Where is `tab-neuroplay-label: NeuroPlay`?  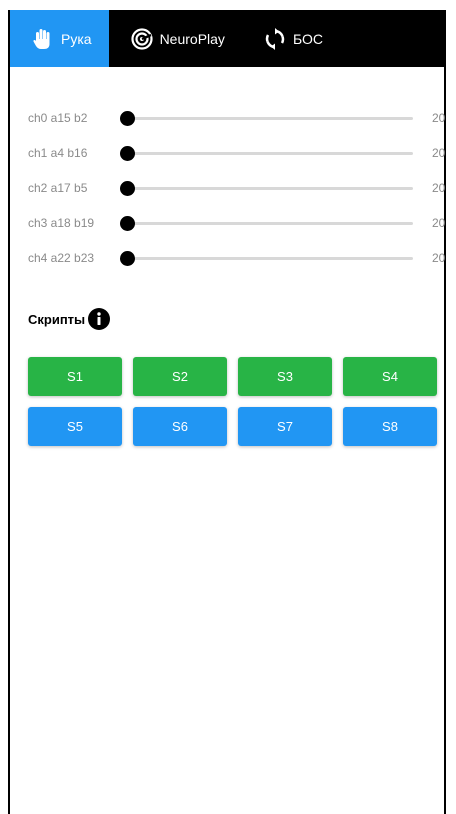
tab-neuroplay-label: NeuroPlay is located at coordinates (192, 38).